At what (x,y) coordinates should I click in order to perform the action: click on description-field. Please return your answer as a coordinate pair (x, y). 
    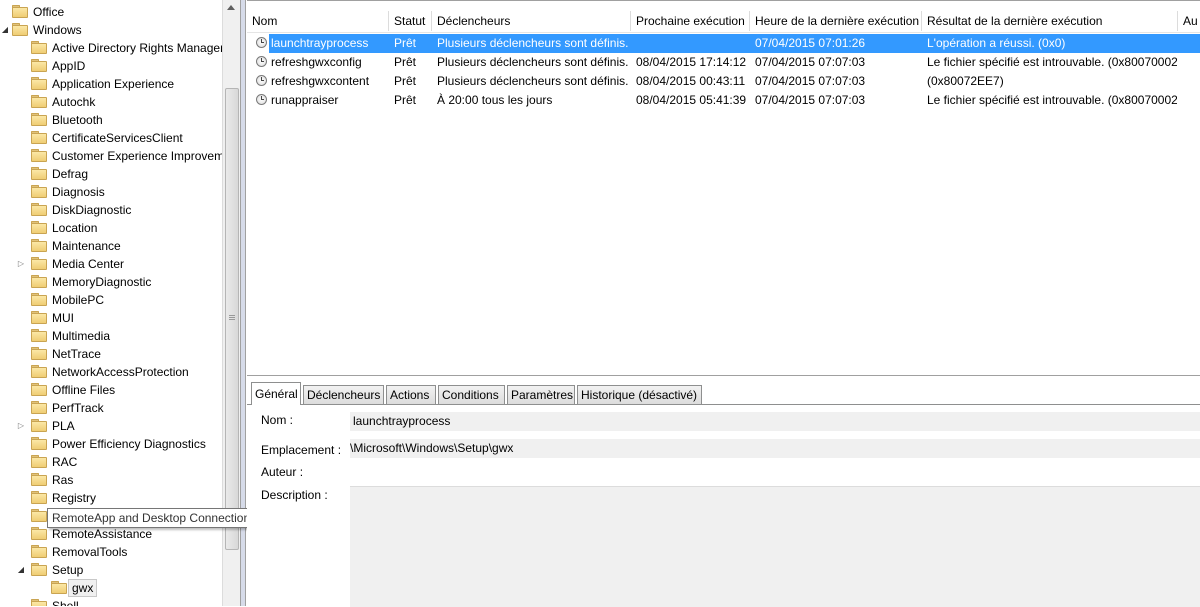
    Looking at the image, I should click on (775, 546).